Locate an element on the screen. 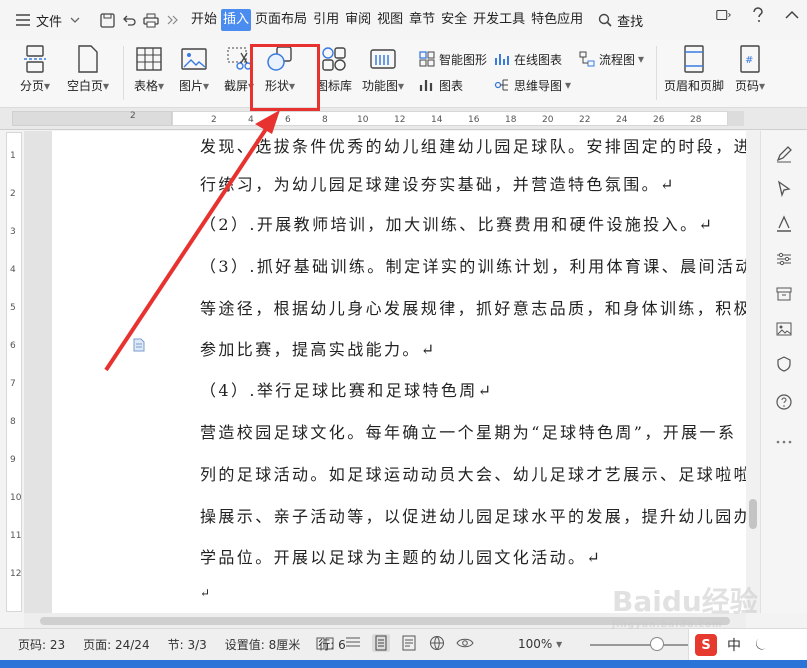  page-number-button: # 页码▾ is located at coordinates (750, 69).